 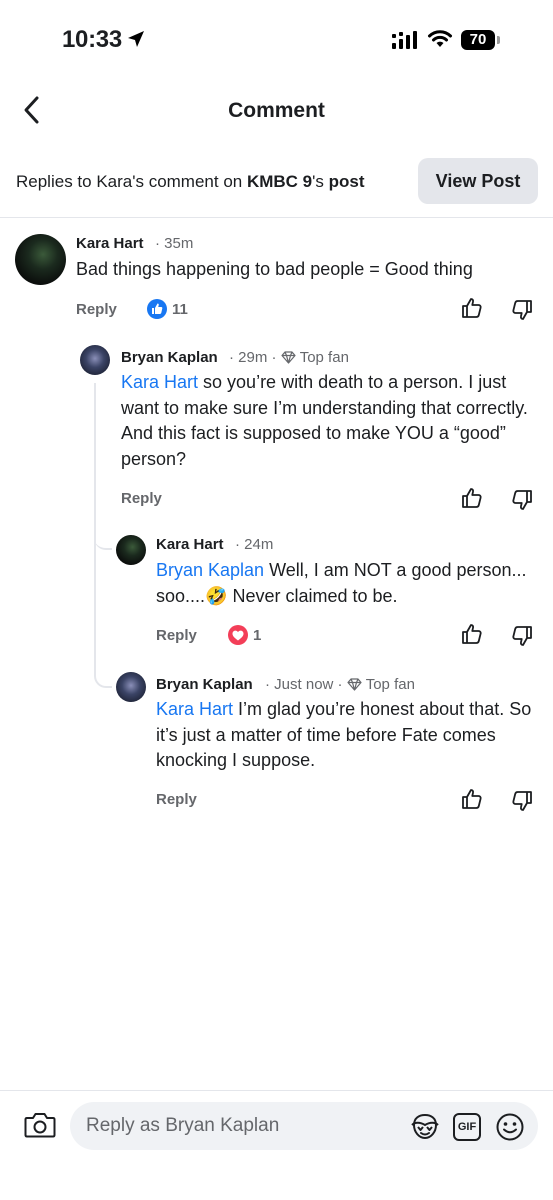 I want to click on reply-composer: GIF, so click(x=276, y=1145).